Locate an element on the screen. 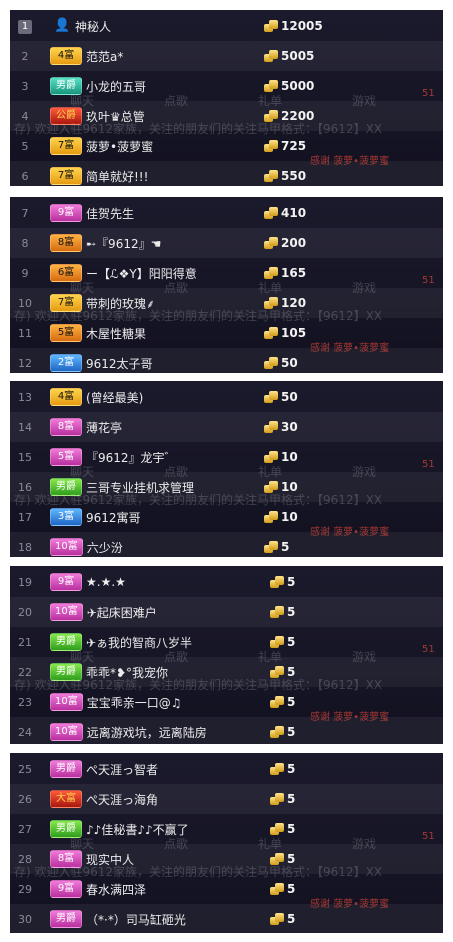 Image resolution: width=453 pixels, height=942 pixels. user-name: 9612太子哥 is located at coordinates (119, 363).